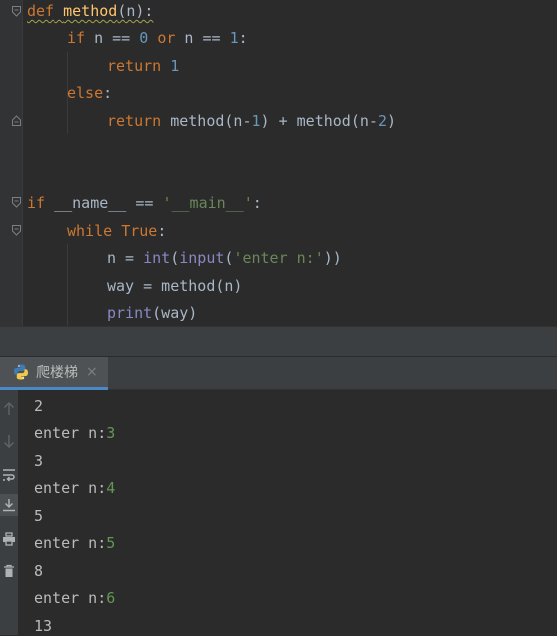 Image resolution: width=557 pixels, height=636 pixels. Describe the element at coordinates (9, 409) in the screenshot. I see `arrow-up-icon` at that location.